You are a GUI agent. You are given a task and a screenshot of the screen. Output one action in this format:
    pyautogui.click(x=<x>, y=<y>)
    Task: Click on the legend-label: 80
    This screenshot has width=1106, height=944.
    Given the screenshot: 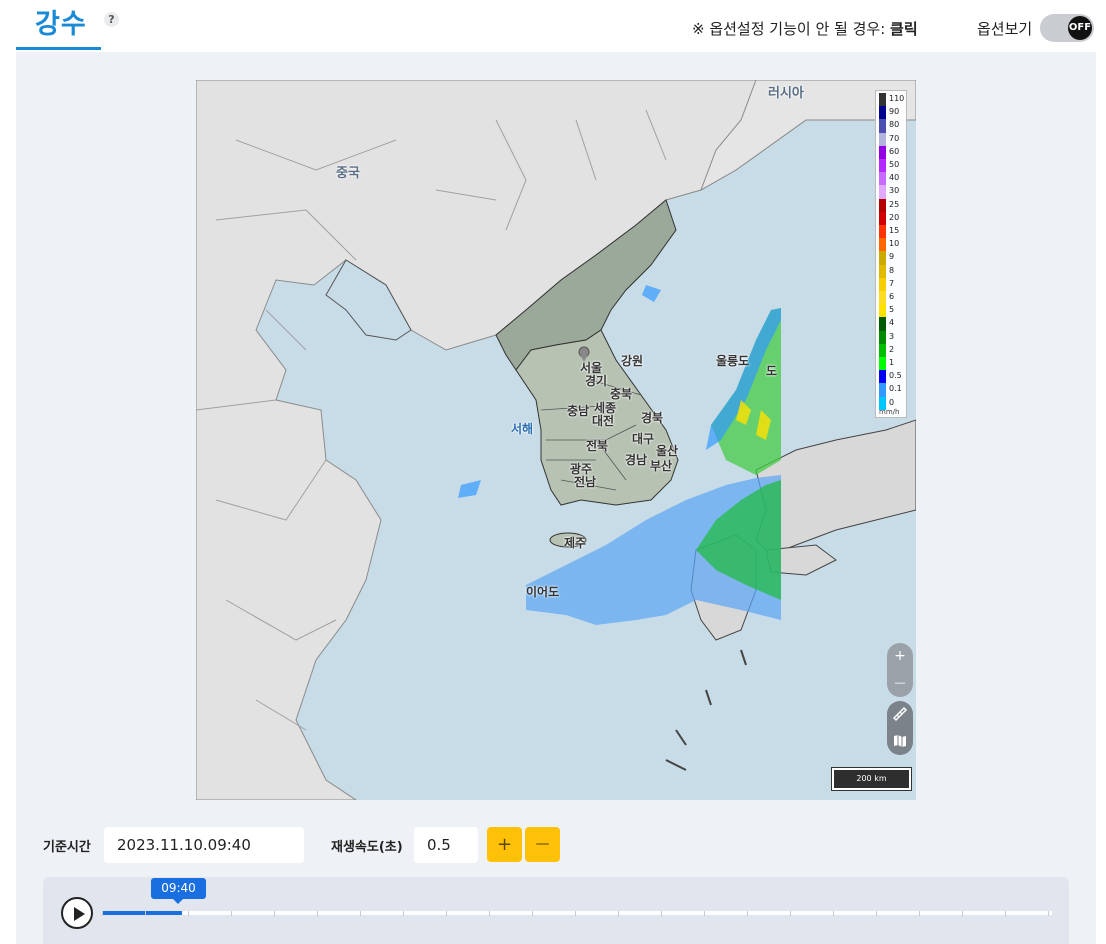 What is the action you would take?
    pyautogui.click(x=894, y=125)
    